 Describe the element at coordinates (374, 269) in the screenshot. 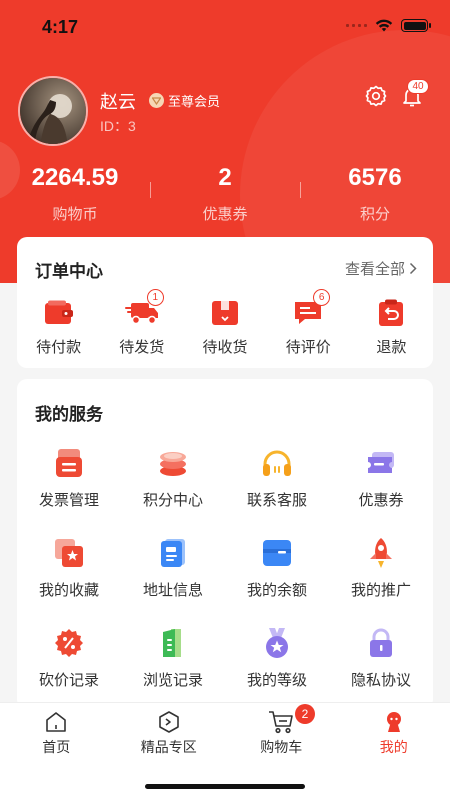

I see `view-all-label: 查看全部` at that location.